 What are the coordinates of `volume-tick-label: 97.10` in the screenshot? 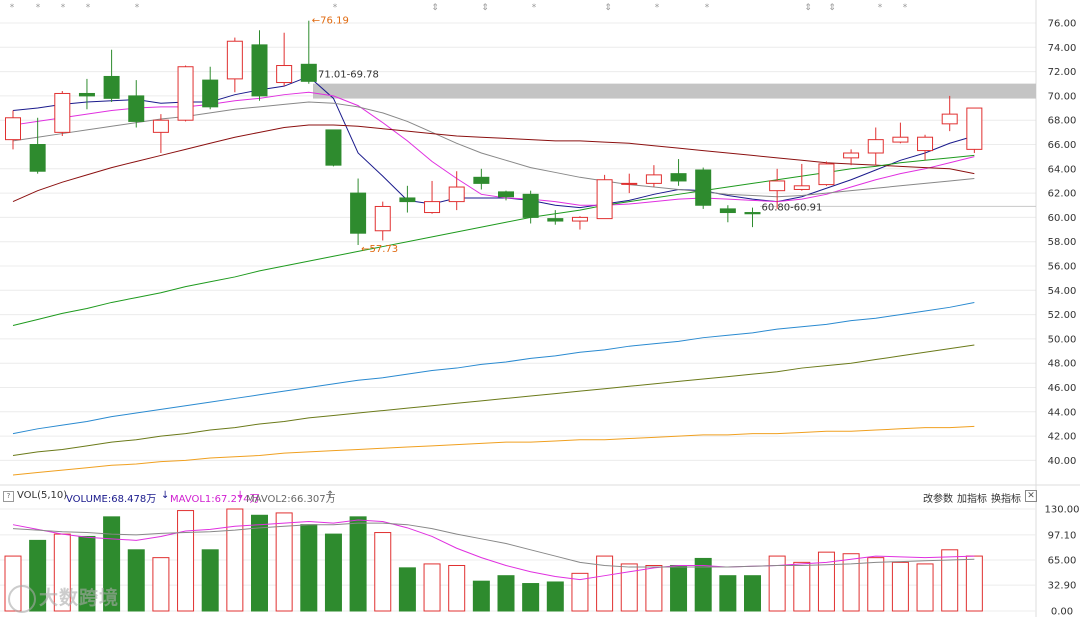 It's located at (1062, 535).